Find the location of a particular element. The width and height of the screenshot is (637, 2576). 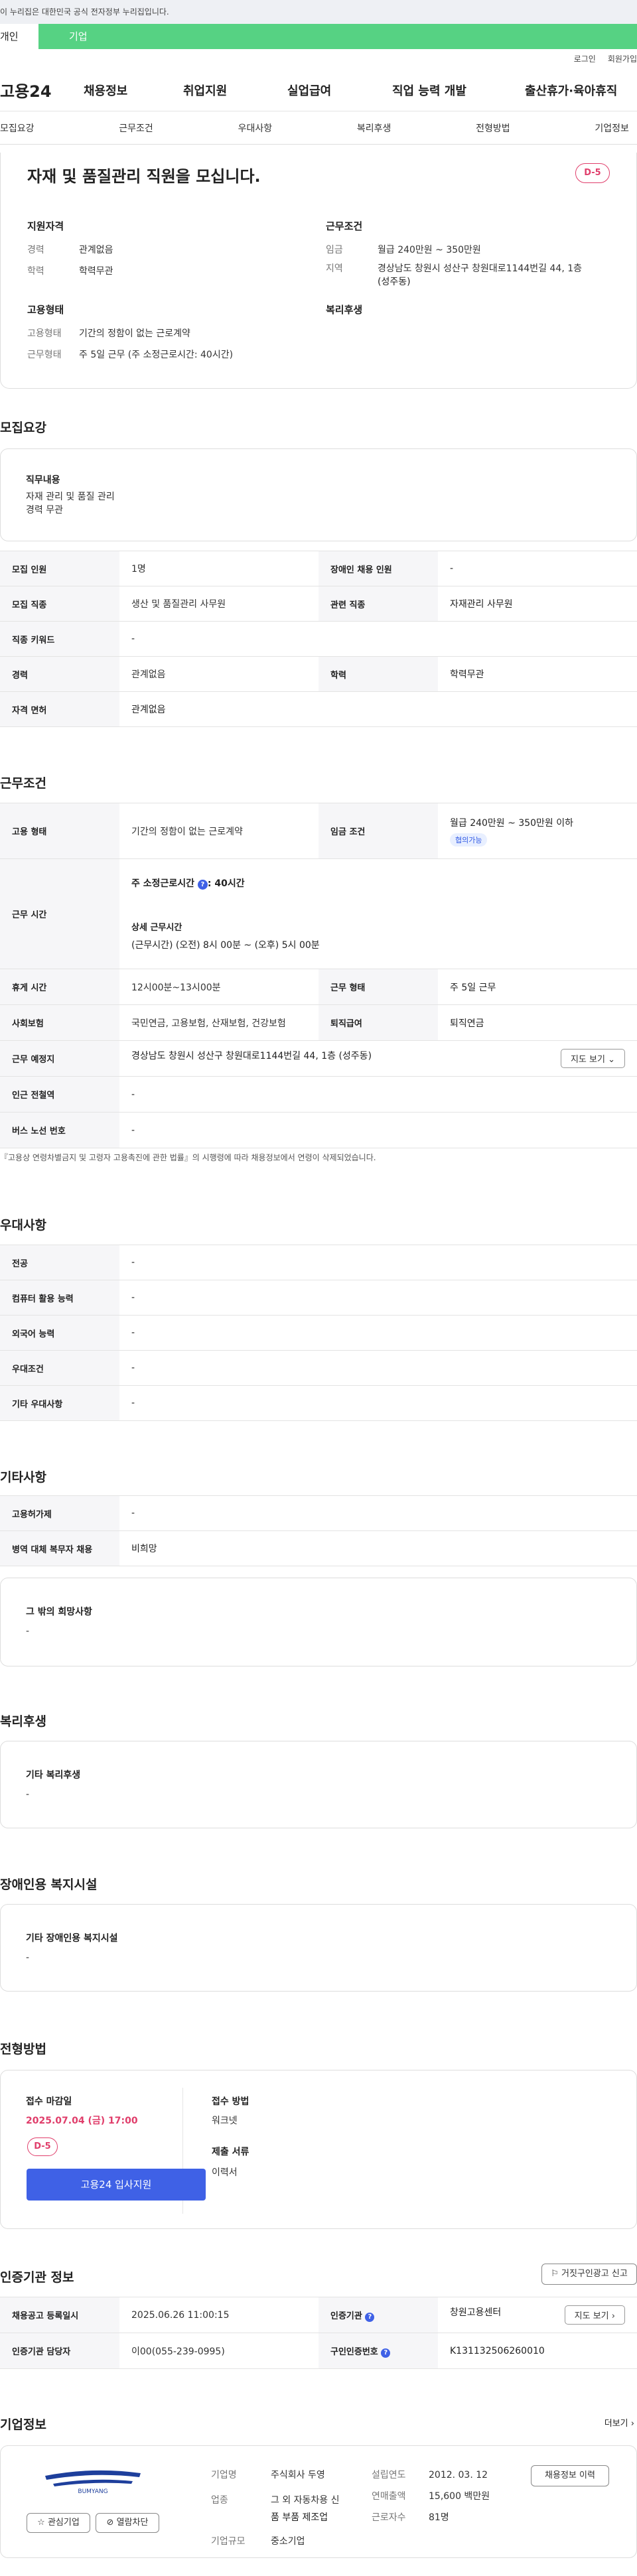

emptype-row: 고용형태 기간의 정함이 없는 근로계약 is located at coordinates (109, 333).